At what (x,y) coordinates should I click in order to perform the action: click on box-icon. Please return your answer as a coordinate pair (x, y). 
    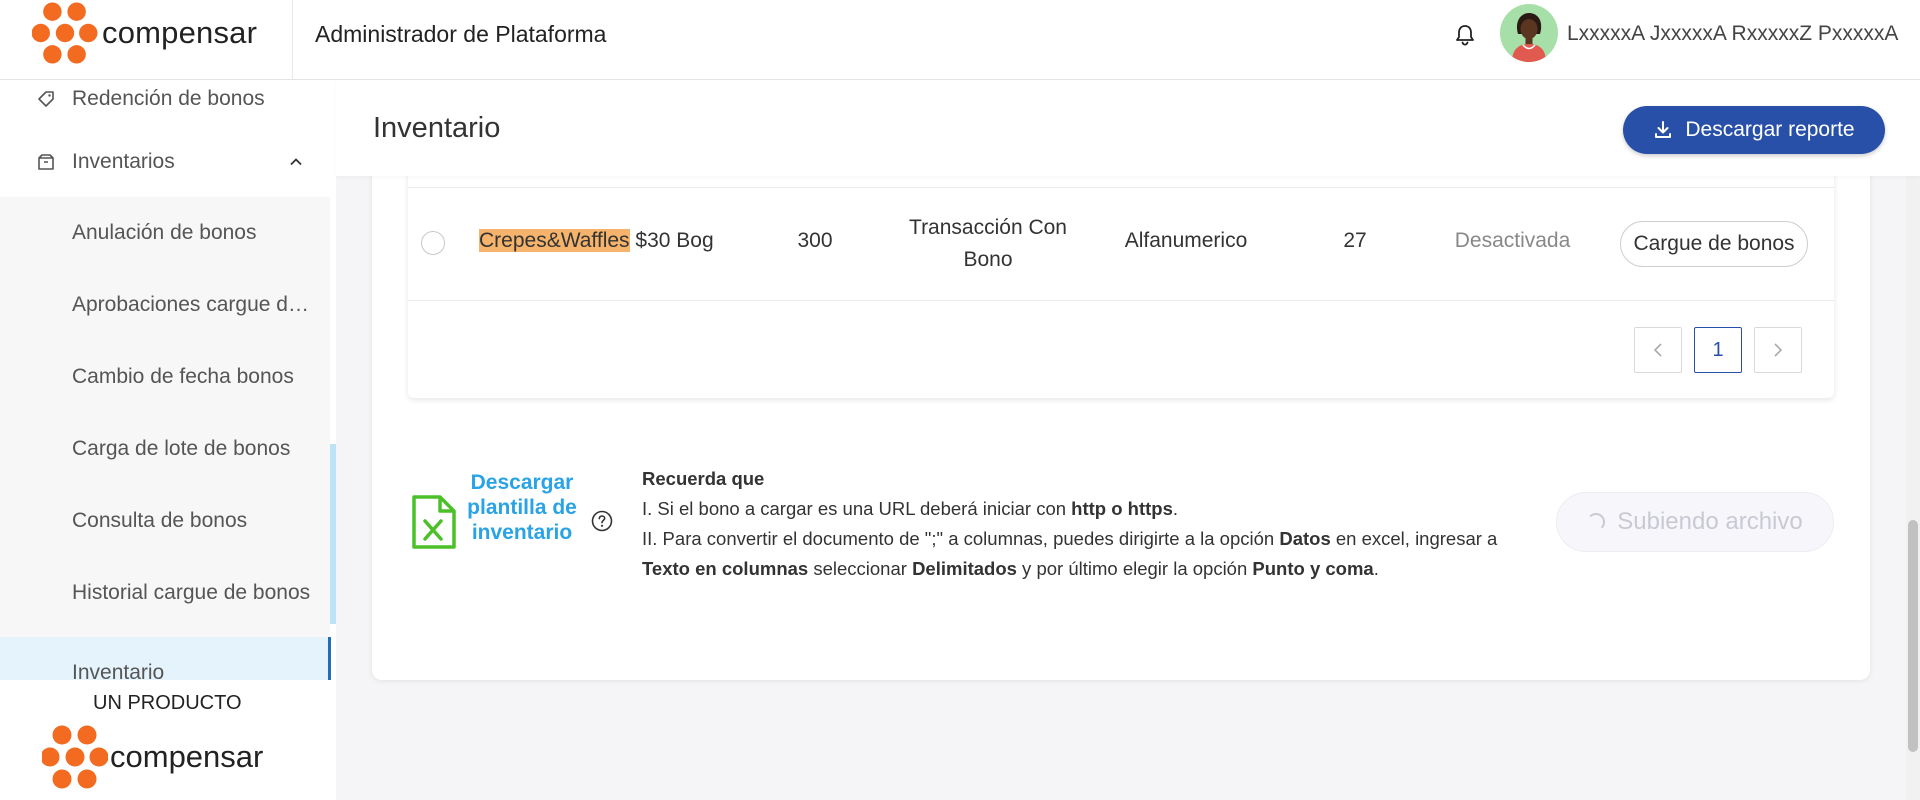
    Looking at the image, I should click on (46, 162).